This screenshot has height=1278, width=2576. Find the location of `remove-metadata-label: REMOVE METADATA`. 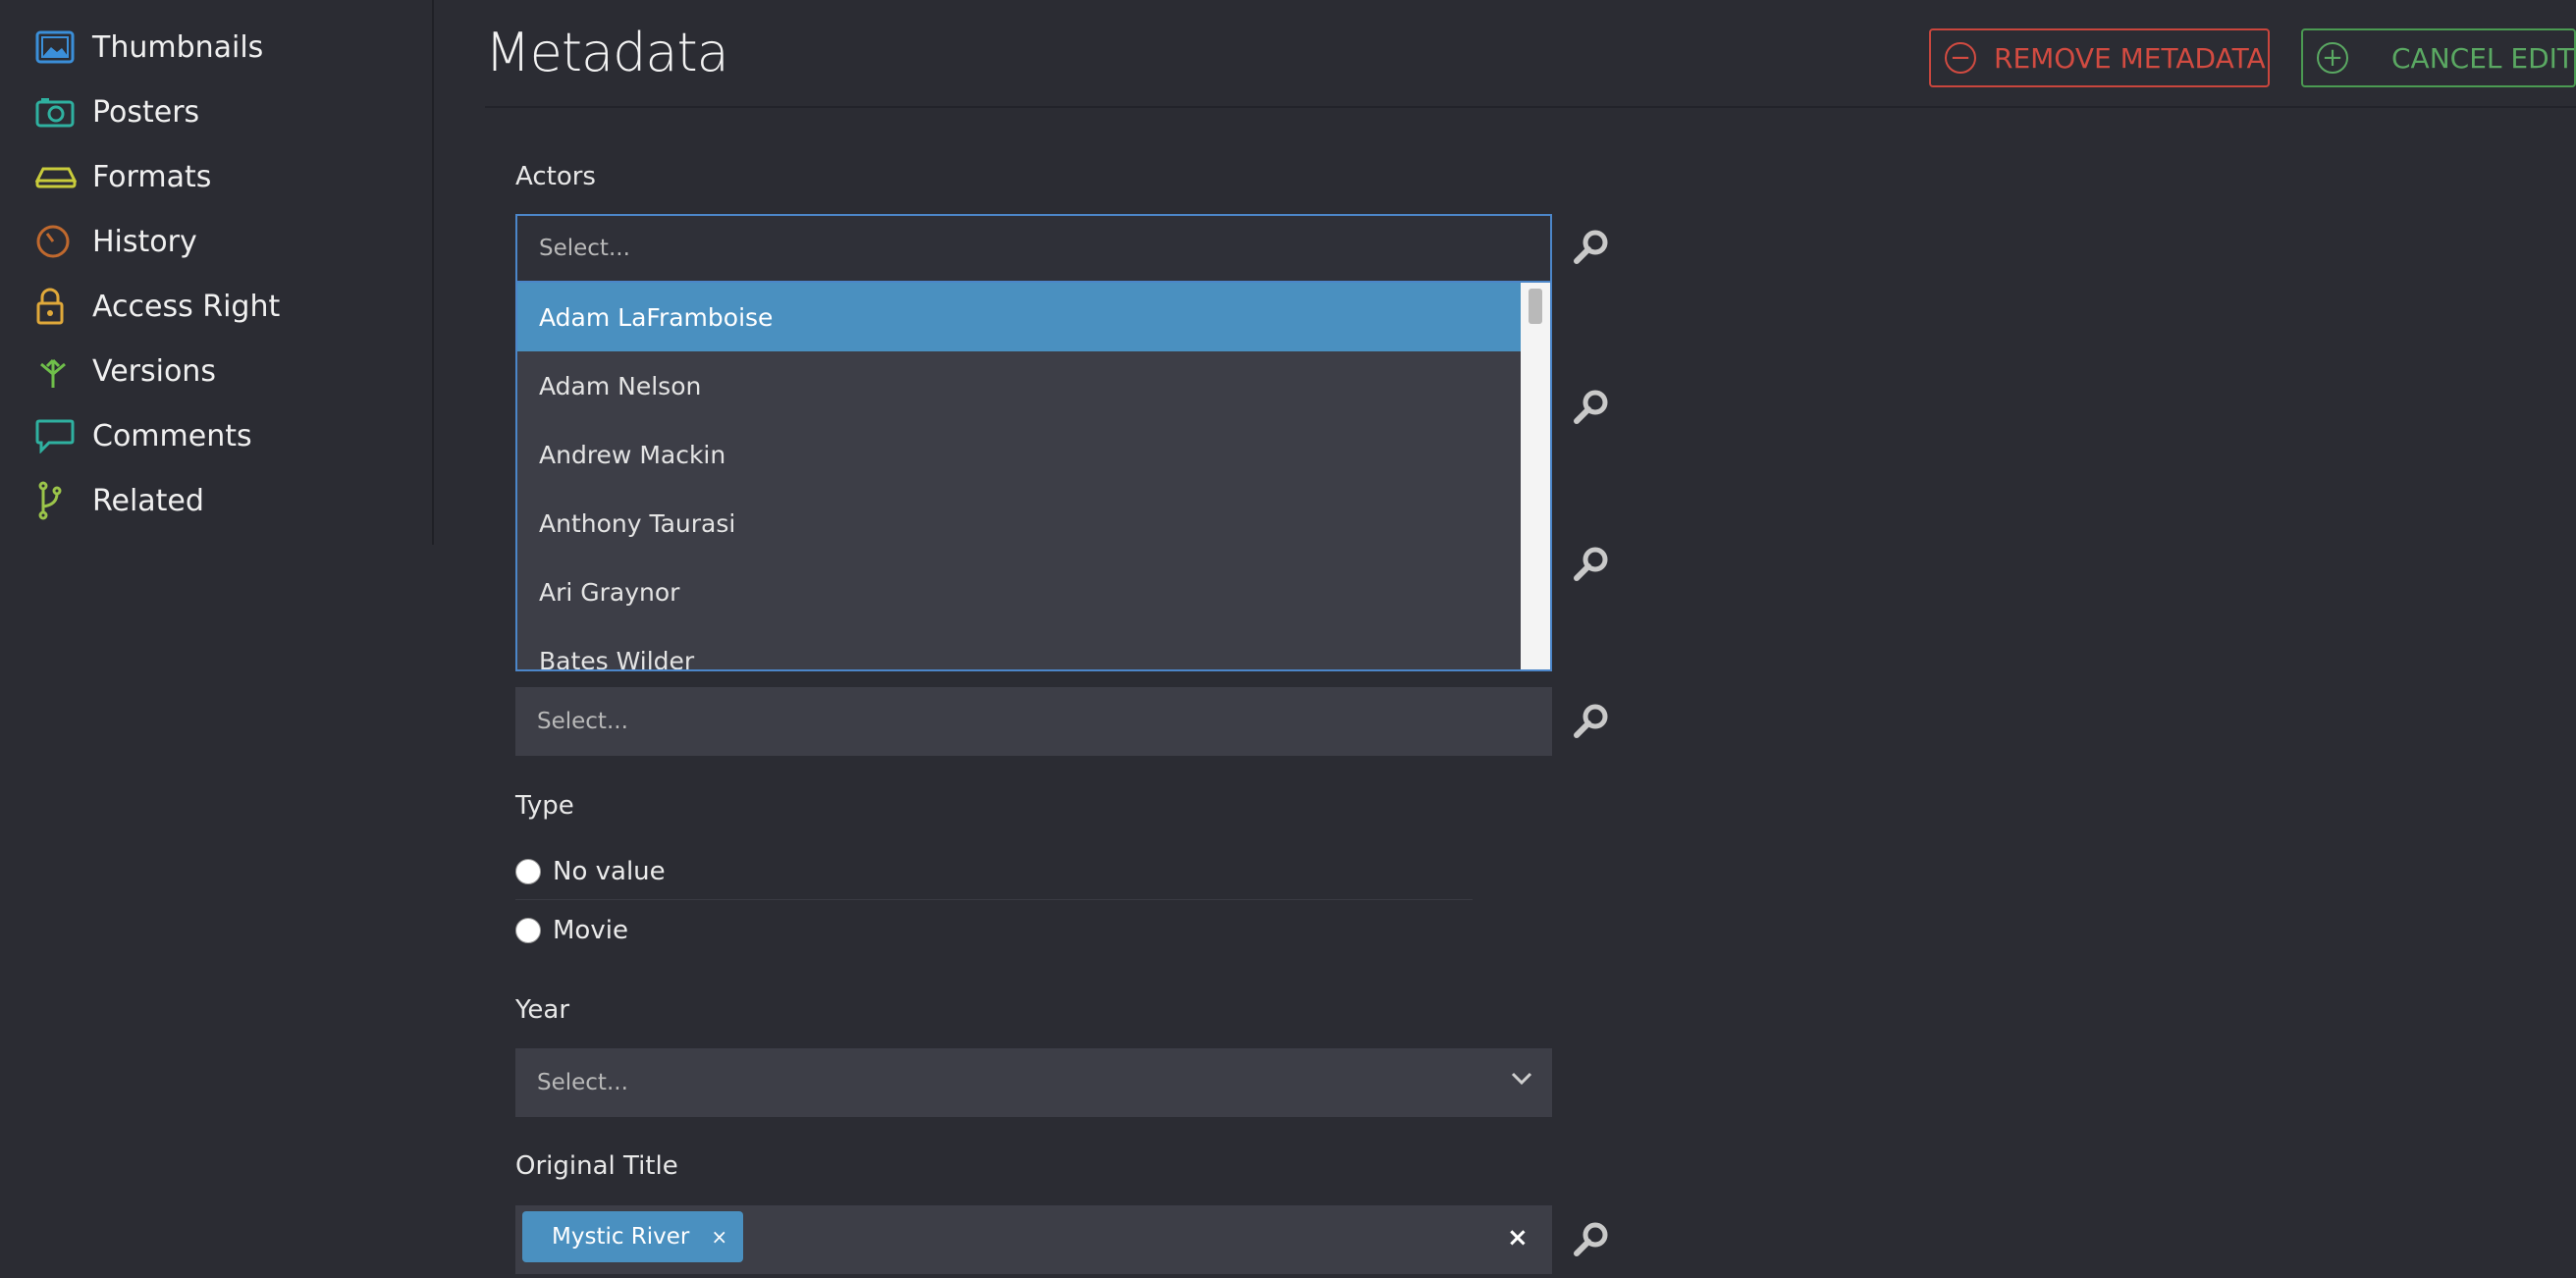

remove-metadata-label: REMOVE METADATA is located at coordinates (2130, 58).